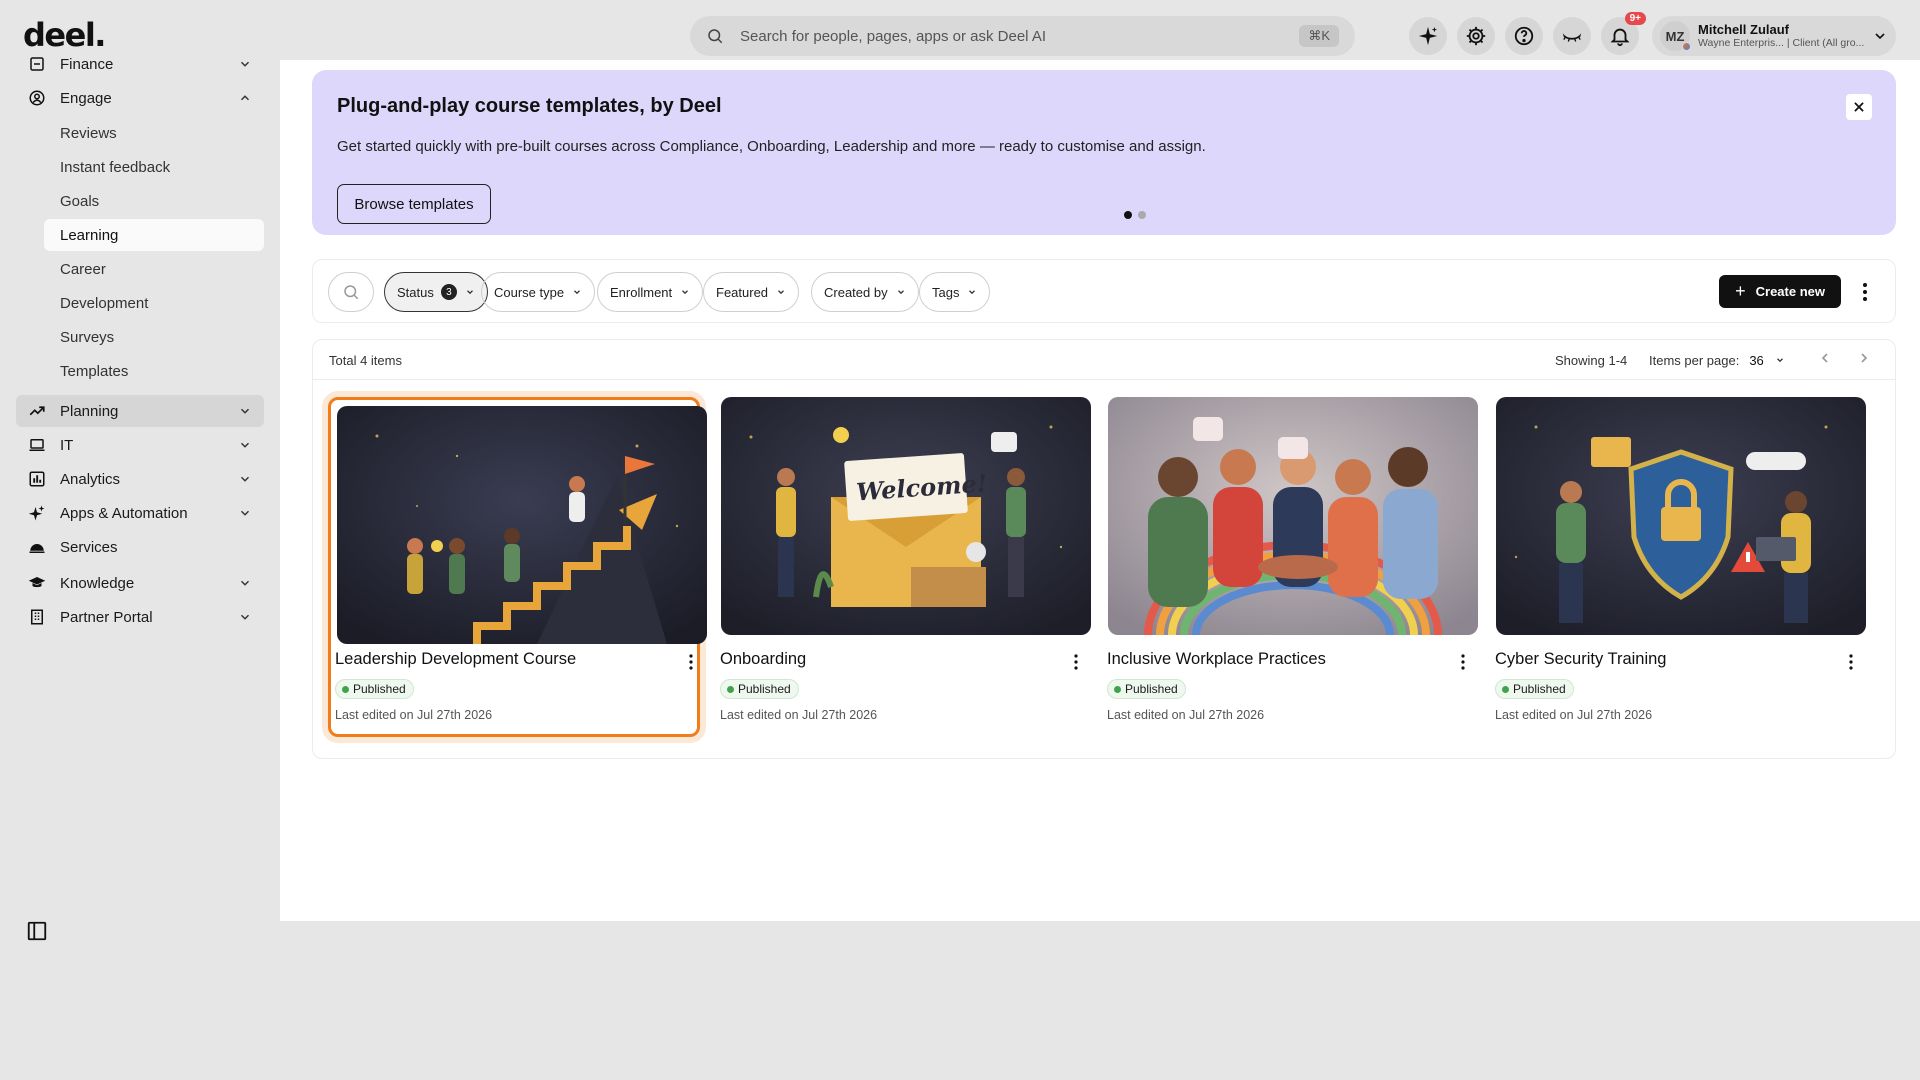  Describe the element at coordinates (1756, 360) in the screenshot. I see `items-per-page-value: 36` at that location.